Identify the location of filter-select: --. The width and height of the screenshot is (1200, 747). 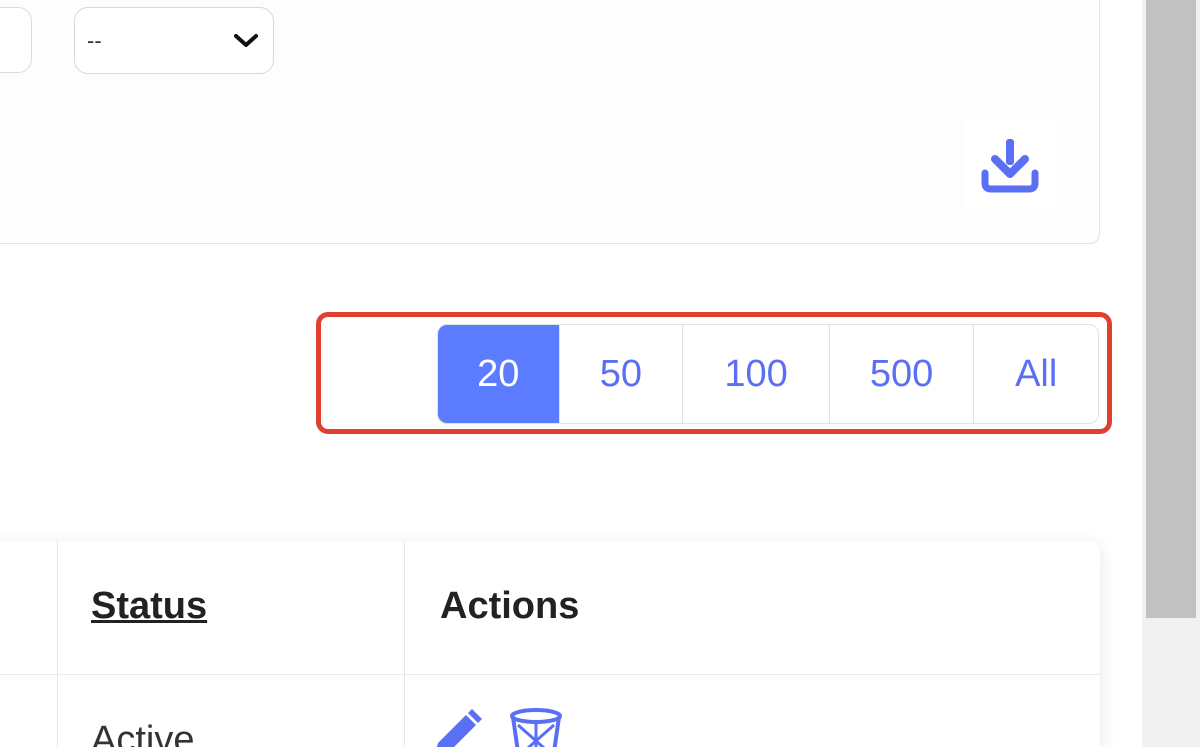
(174, 40).